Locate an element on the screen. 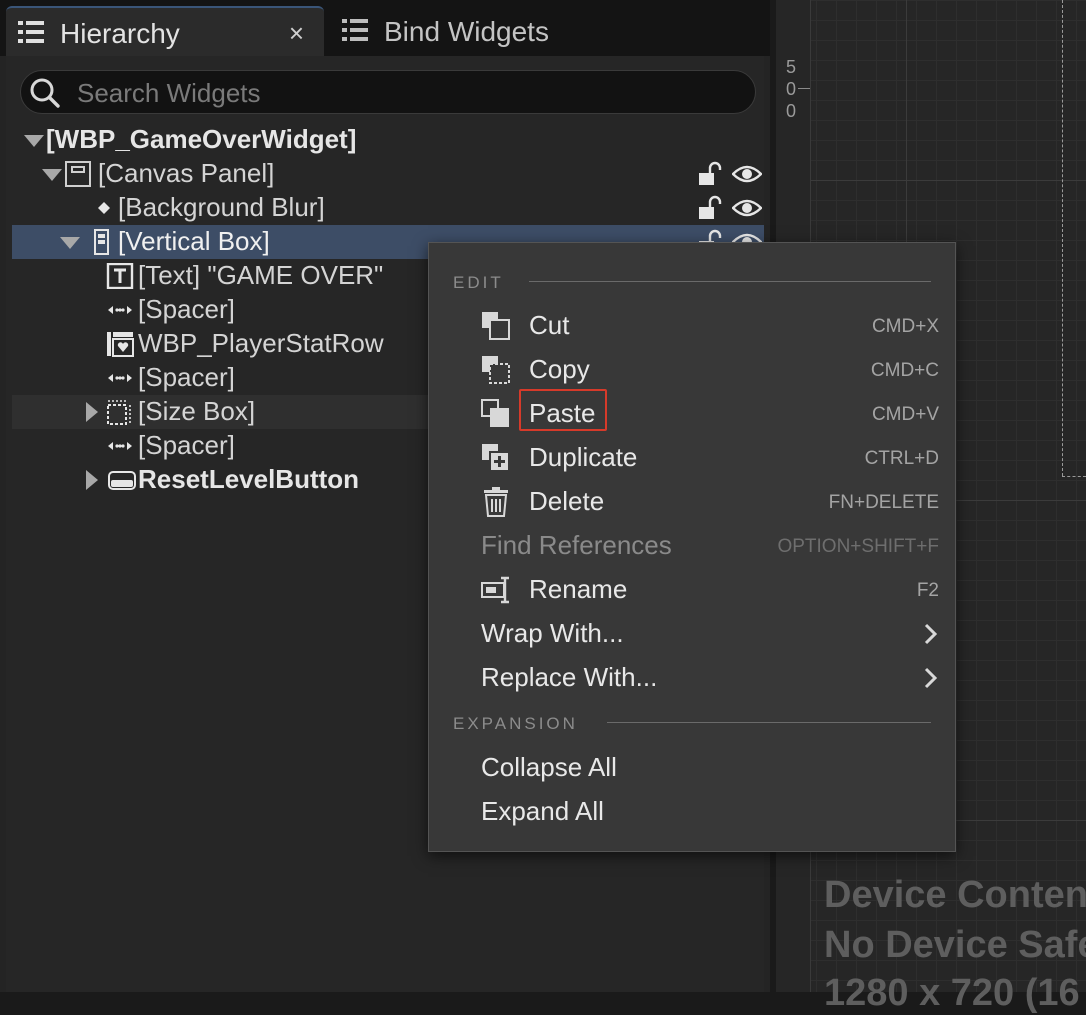  device-content-label: Device Content is located at coordinates (955, 895).